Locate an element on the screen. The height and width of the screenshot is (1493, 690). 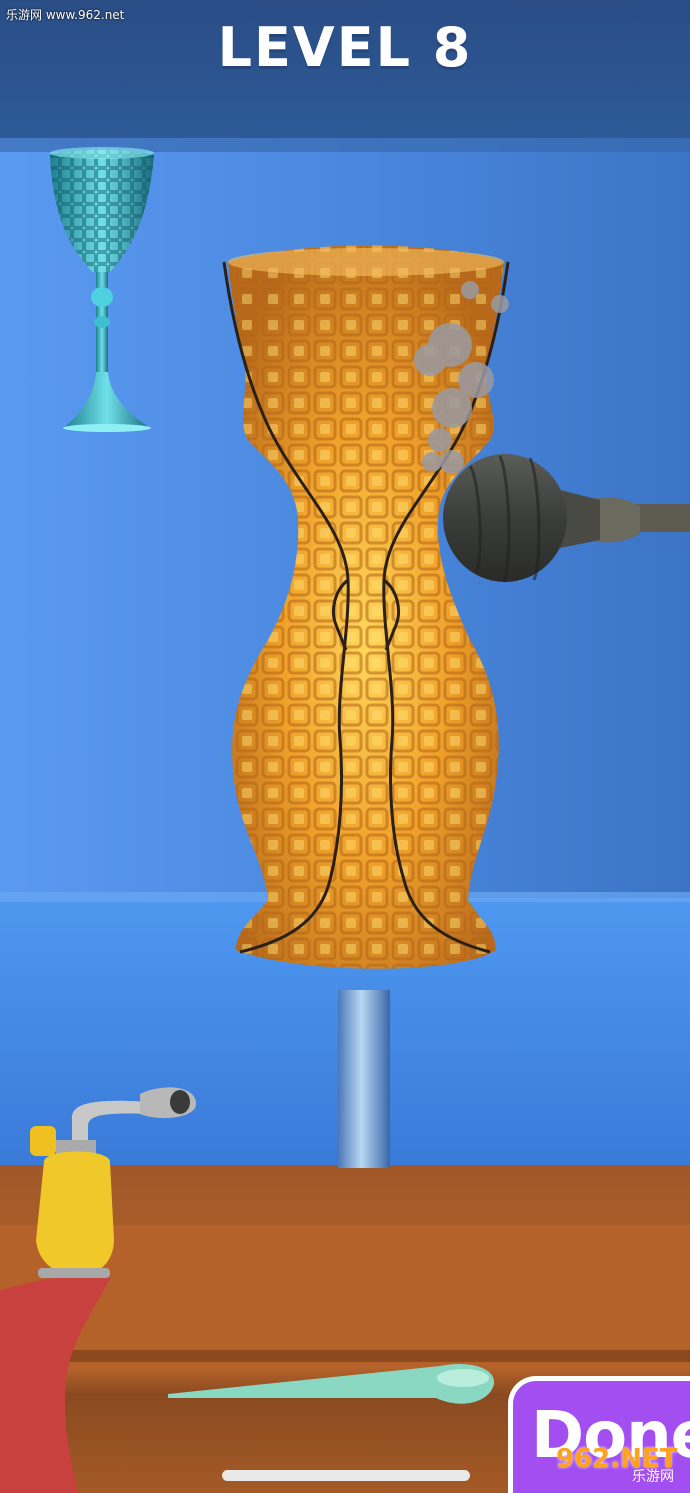
home-indicator is located at coordinates (346, 1475).